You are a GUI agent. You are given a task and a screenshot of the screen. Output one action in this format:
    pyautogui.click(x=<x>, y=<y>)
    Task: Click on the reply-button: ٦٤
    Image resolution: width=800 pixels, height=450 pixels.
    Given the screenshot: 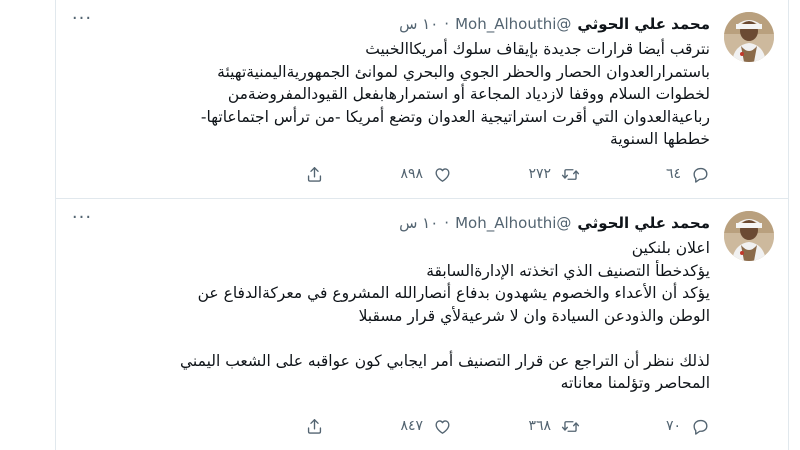 What is the action you would take?
    pyautogui.click(x=645, y=174)
    